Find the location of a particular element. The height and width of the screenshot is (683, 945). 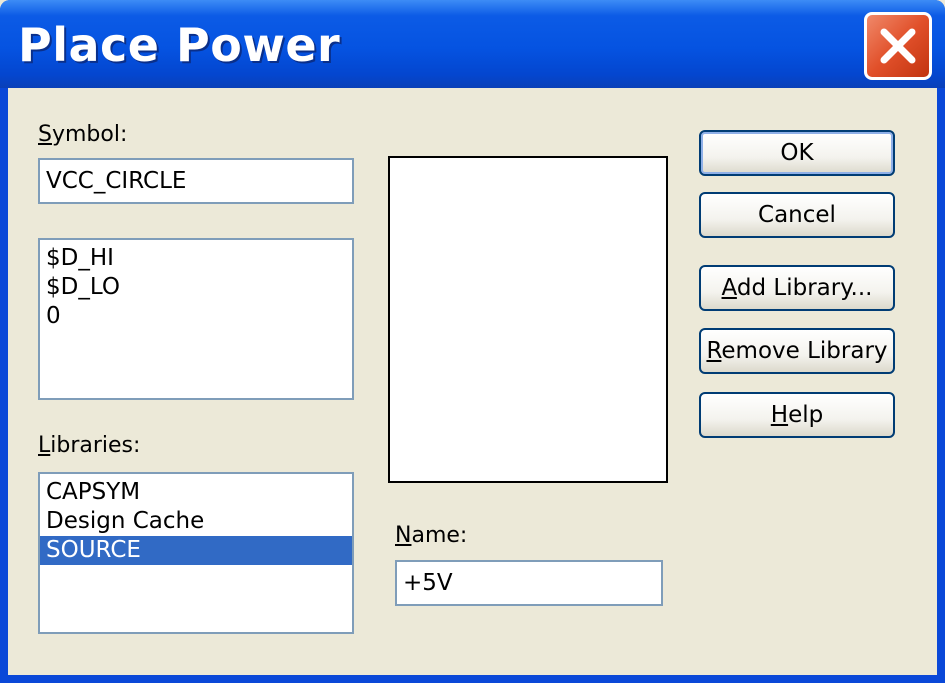

remove-library-button: Remove Library is located at coordinates (797, 351).